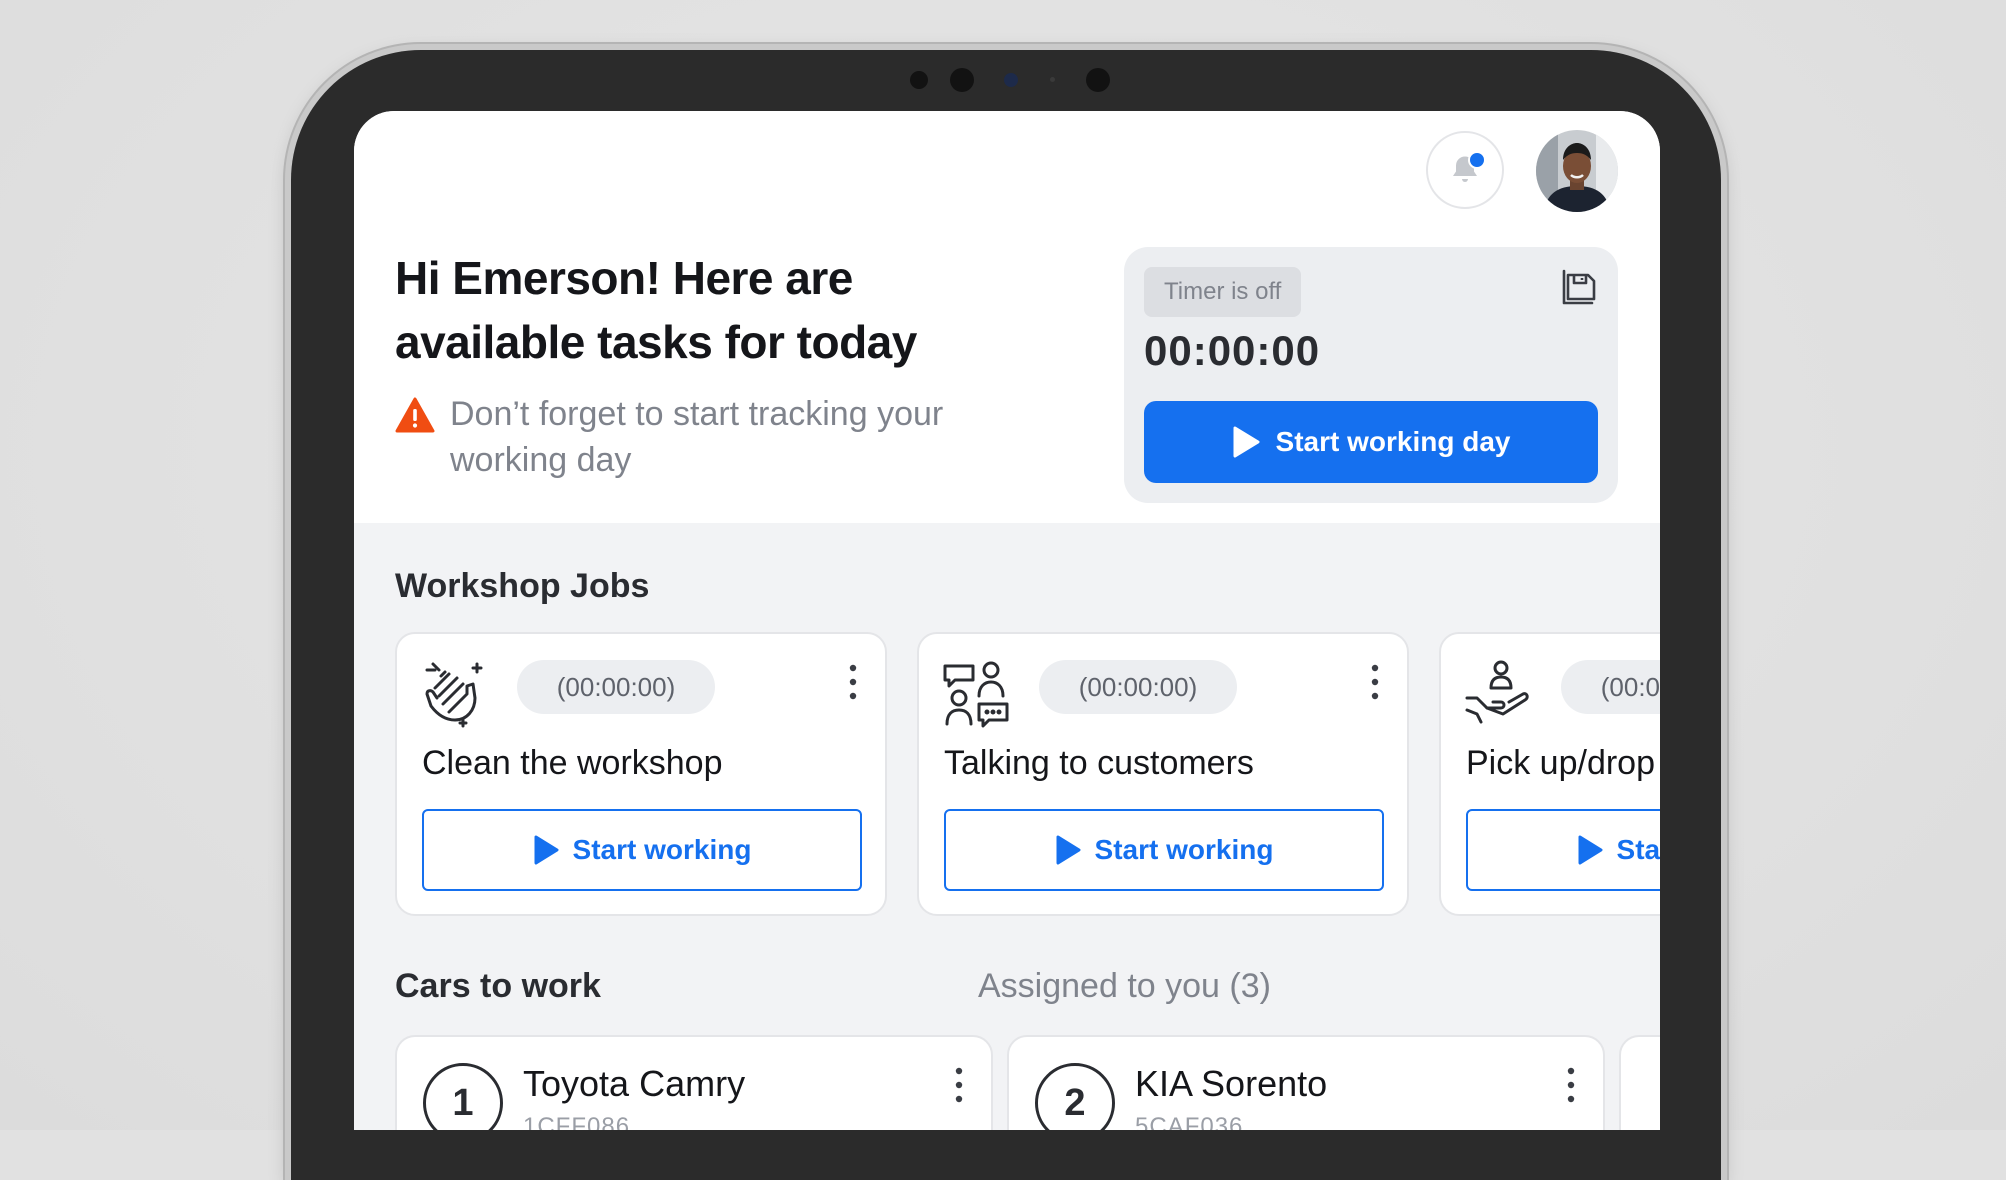 Image resolution: width=2006 pixels, height=1180 pixels. I want to click on timer-value: 00:00:00, so click(1232, 350).